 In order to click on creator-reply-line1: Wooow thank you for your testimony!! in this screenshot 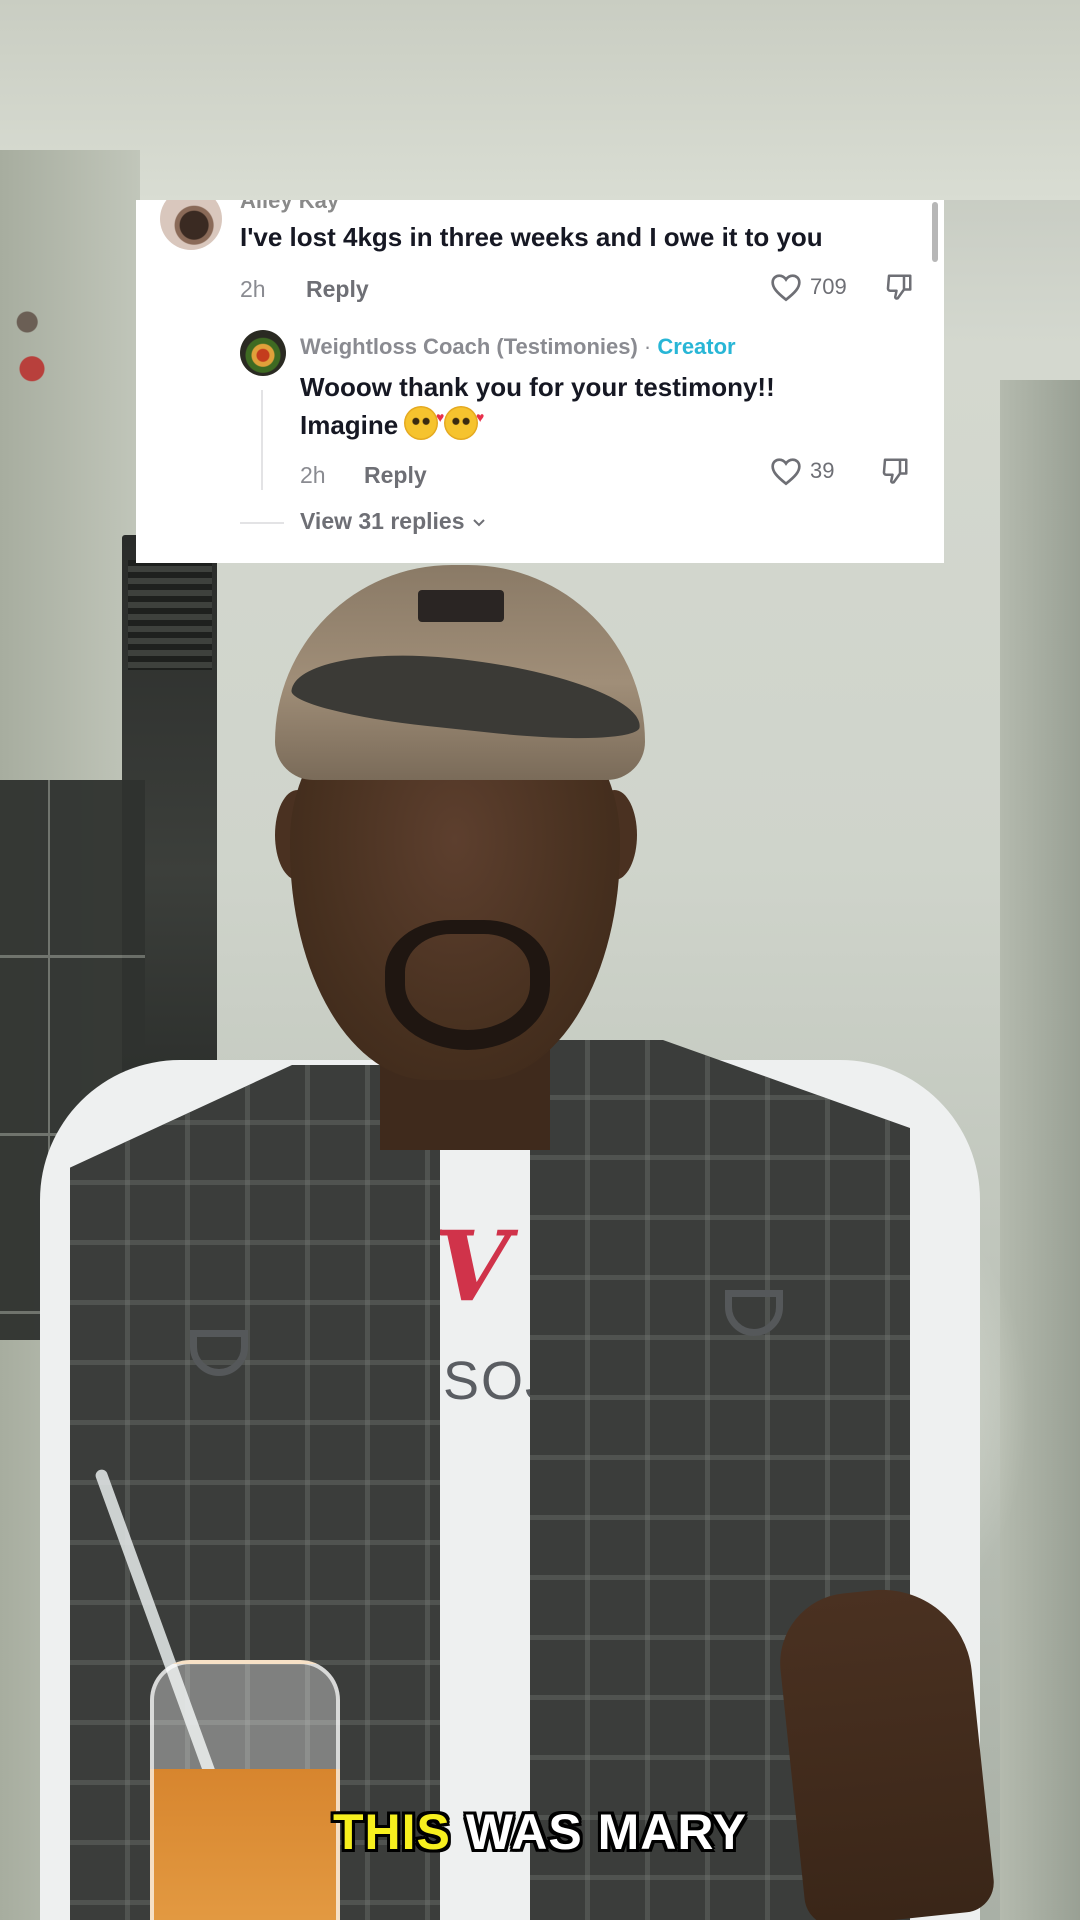, I will do `click(537, 387)`.